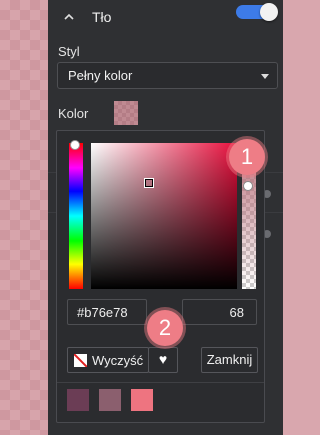  What do you see at coordinates (76, 216) in the screenshot?
I see `hue-slider` at bounding box center [76, 216].